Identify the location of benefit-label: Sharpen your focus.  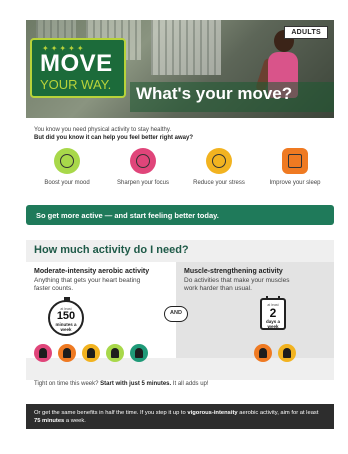
(143, 183).